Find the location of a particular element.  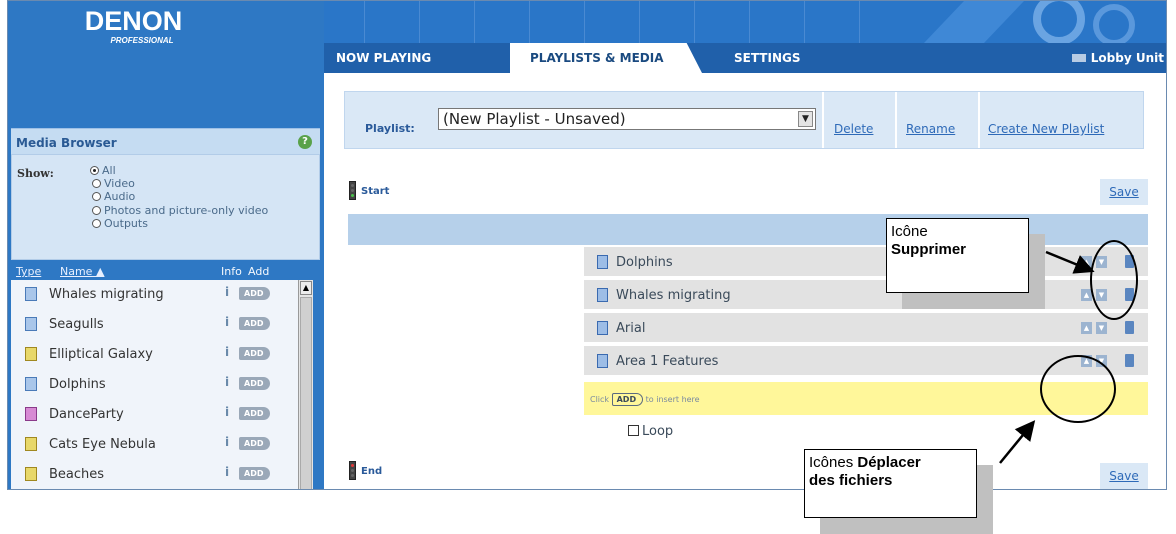

show-label: Show: is located at coordinates (35, 173).